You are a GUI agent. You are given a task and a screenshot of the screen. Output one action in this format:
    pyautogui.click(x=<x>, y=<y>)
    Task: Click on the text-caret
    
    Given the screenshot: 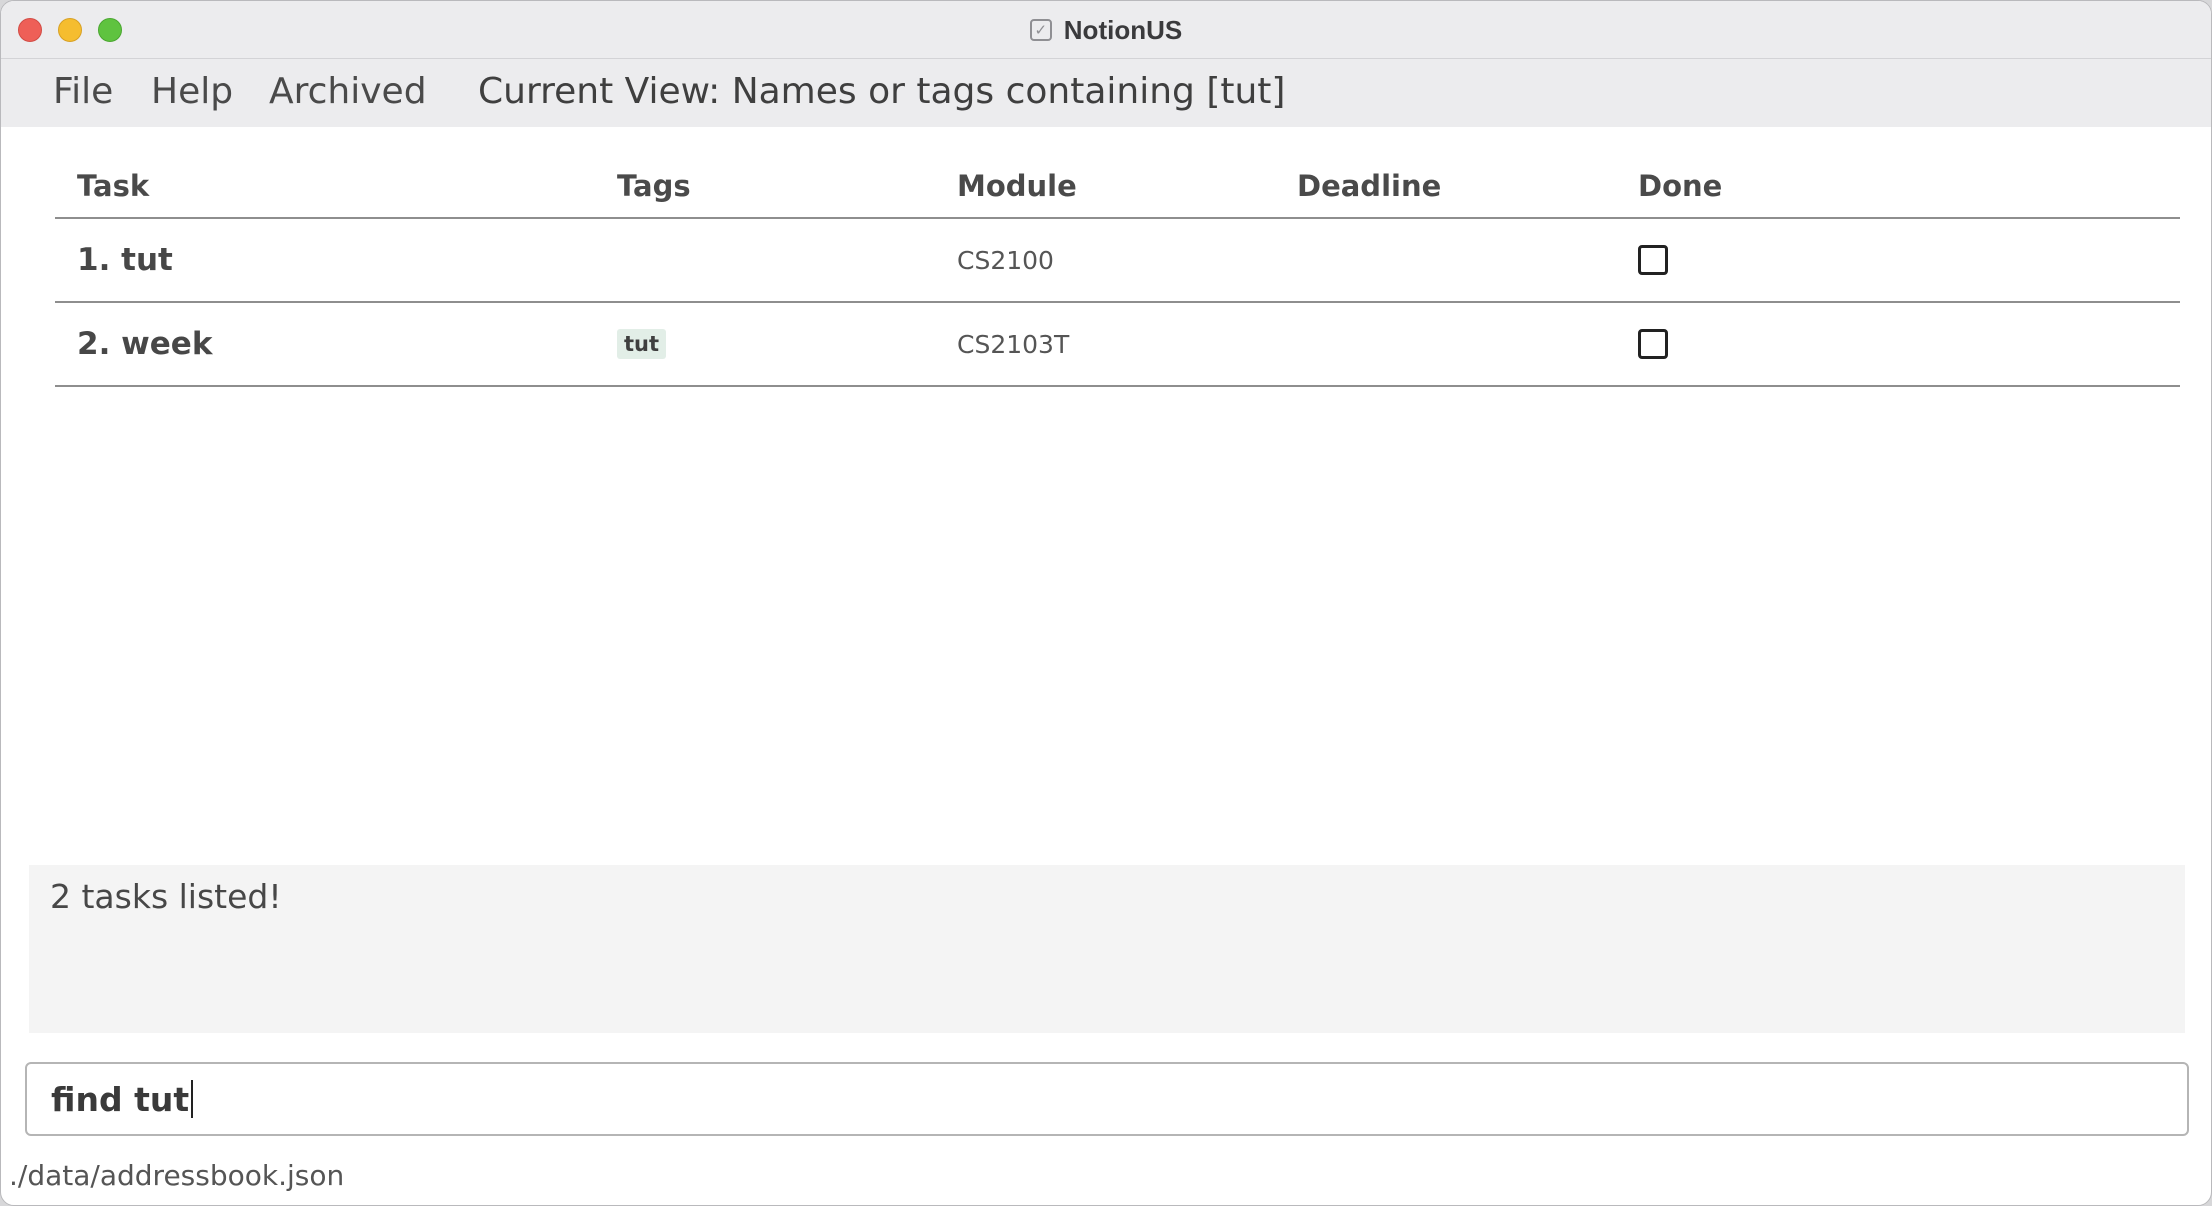 What is the action you would take?
    pyautogui.click(x=192, y=1099)
    